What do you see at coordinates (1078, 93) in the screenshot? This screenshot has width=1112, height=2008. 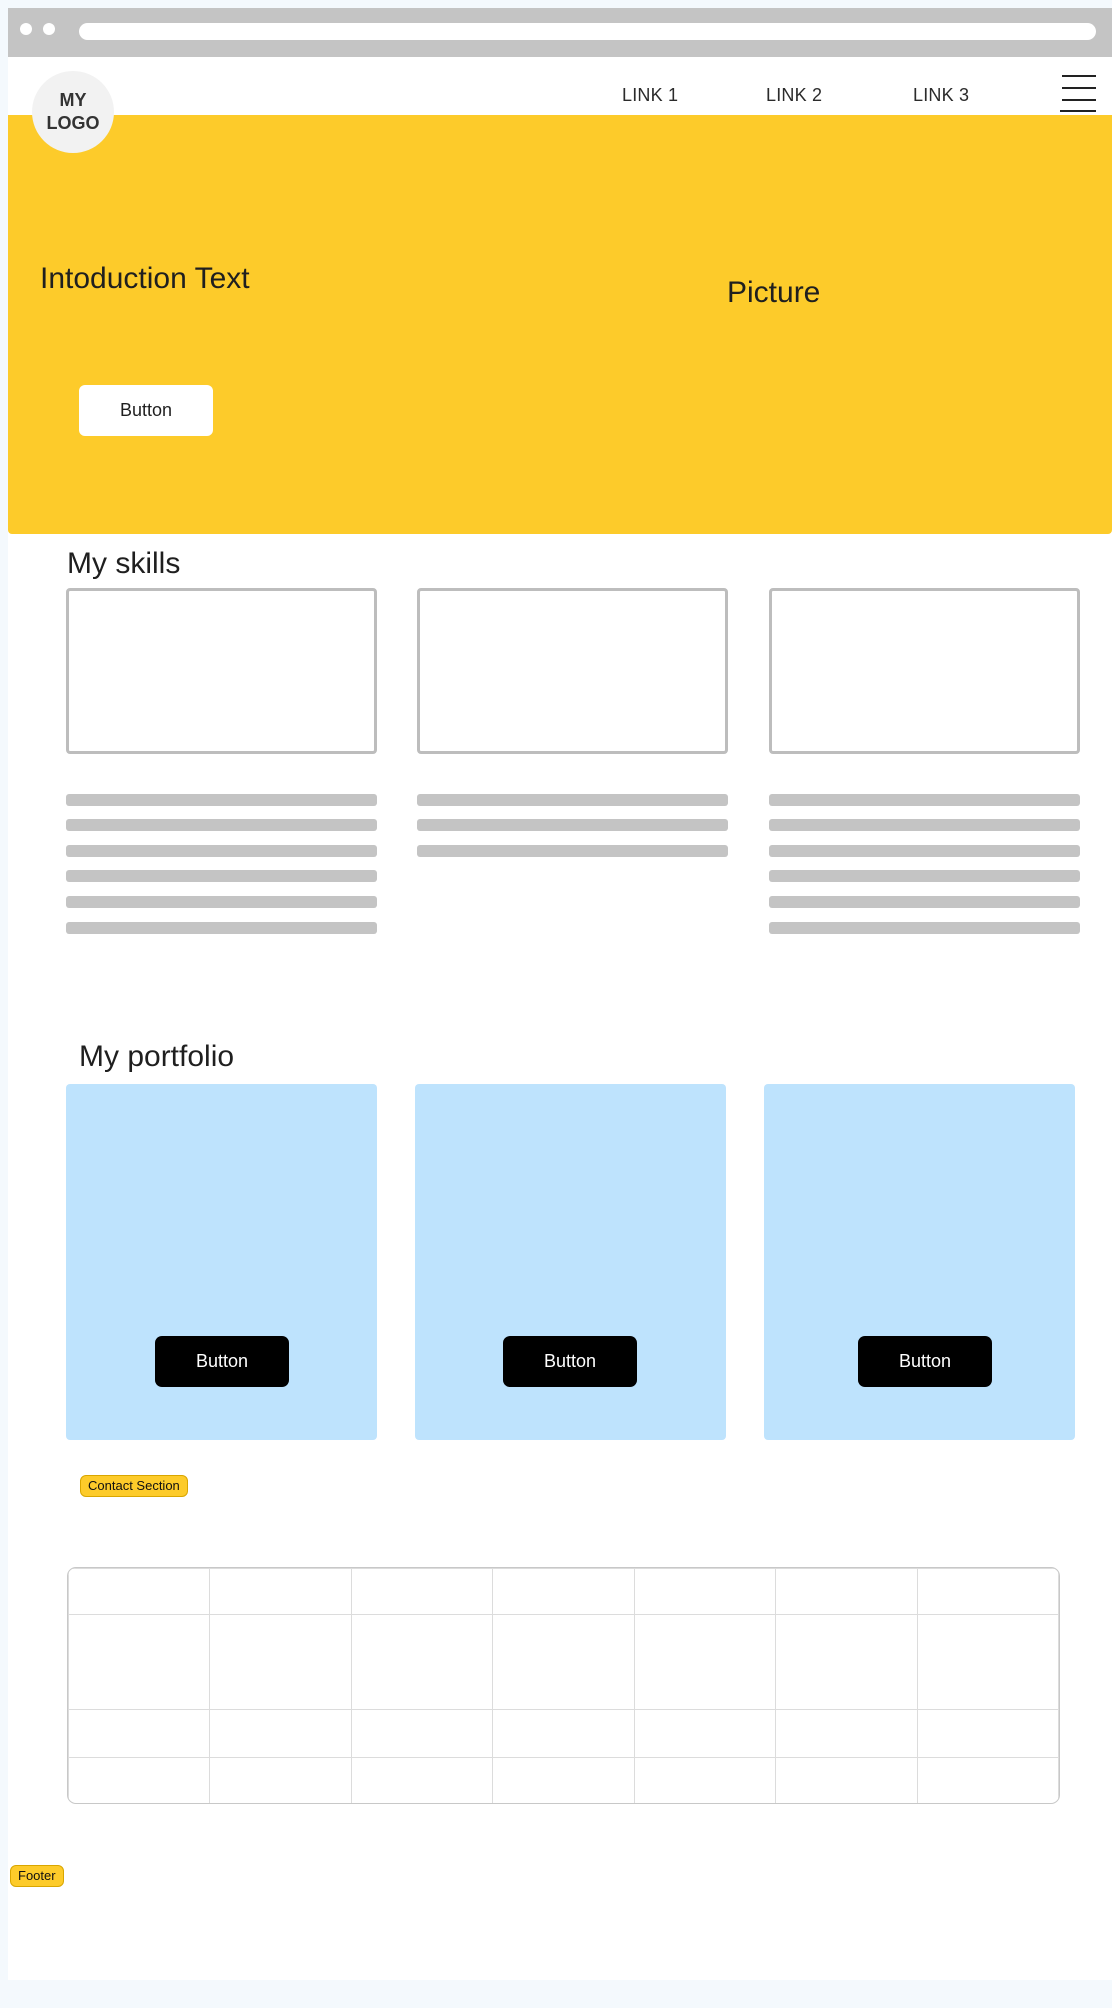 I see `hamburger-menu-icon` at bounding box center [1078, 93].